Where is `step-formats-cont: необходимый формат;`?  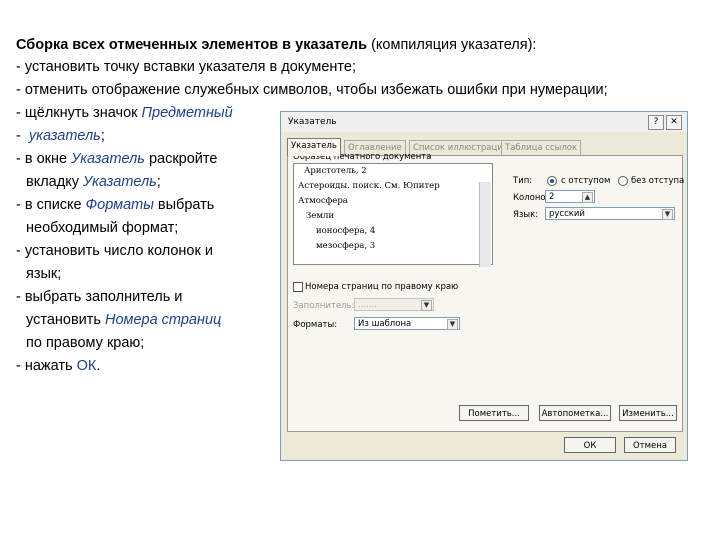 step-formats-cont: необходимый формат; is located at coordinates (102, 228).